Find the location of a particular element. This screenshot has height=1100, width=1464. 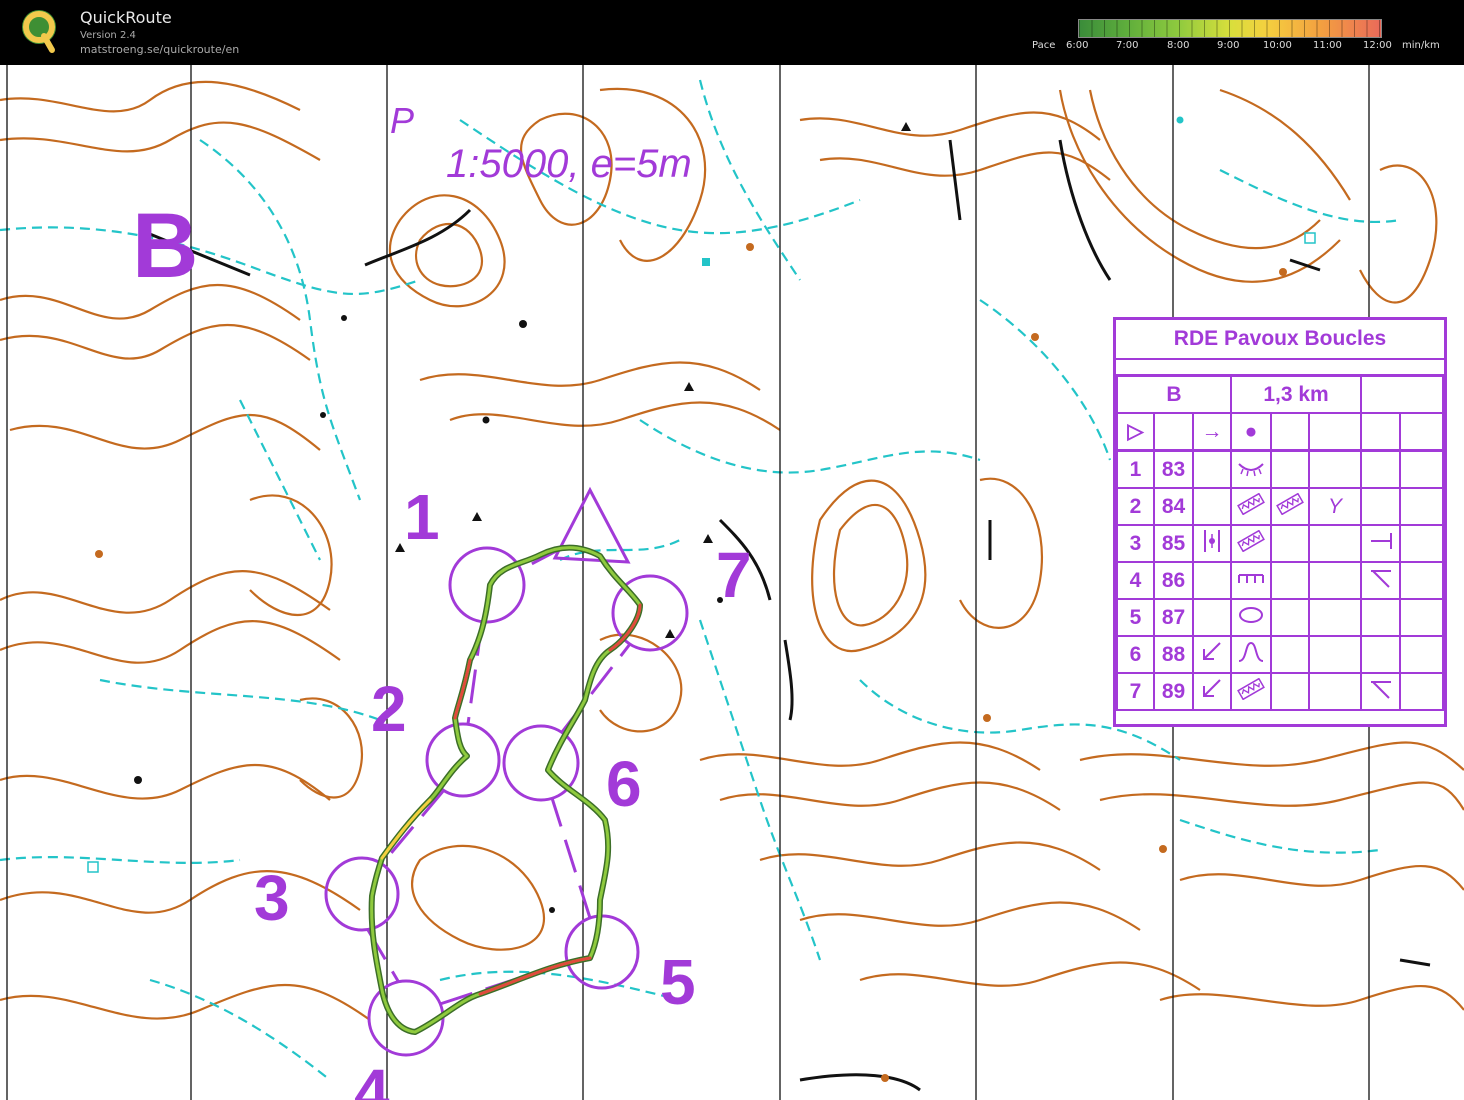

pace-tick: 9:00 is located at coordinates (1228, 45).